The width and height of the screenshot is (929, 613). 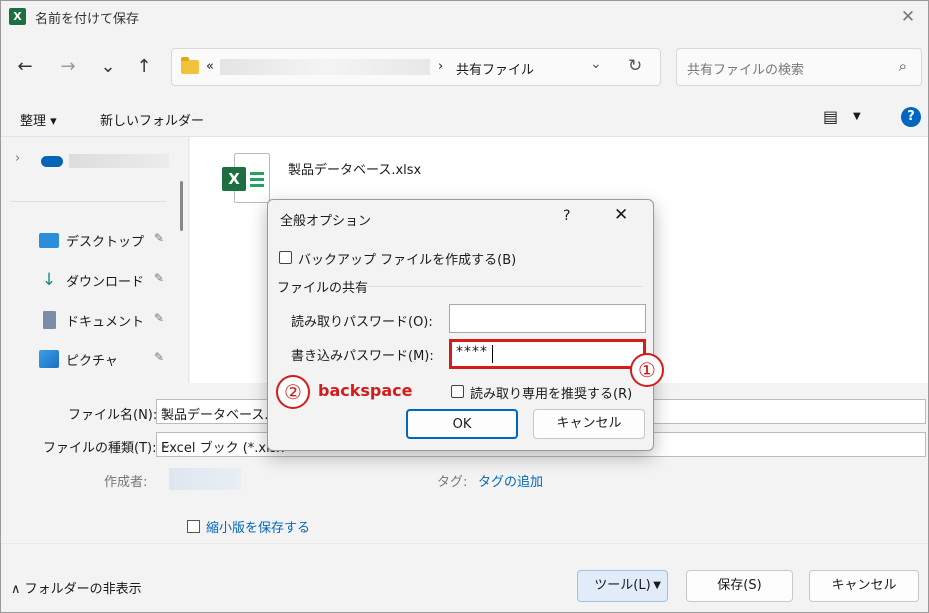 What do you see at coordinates (257, 178) in the screenshot?
I see `sheet-grid-shape` at bounding box center [257, 178].